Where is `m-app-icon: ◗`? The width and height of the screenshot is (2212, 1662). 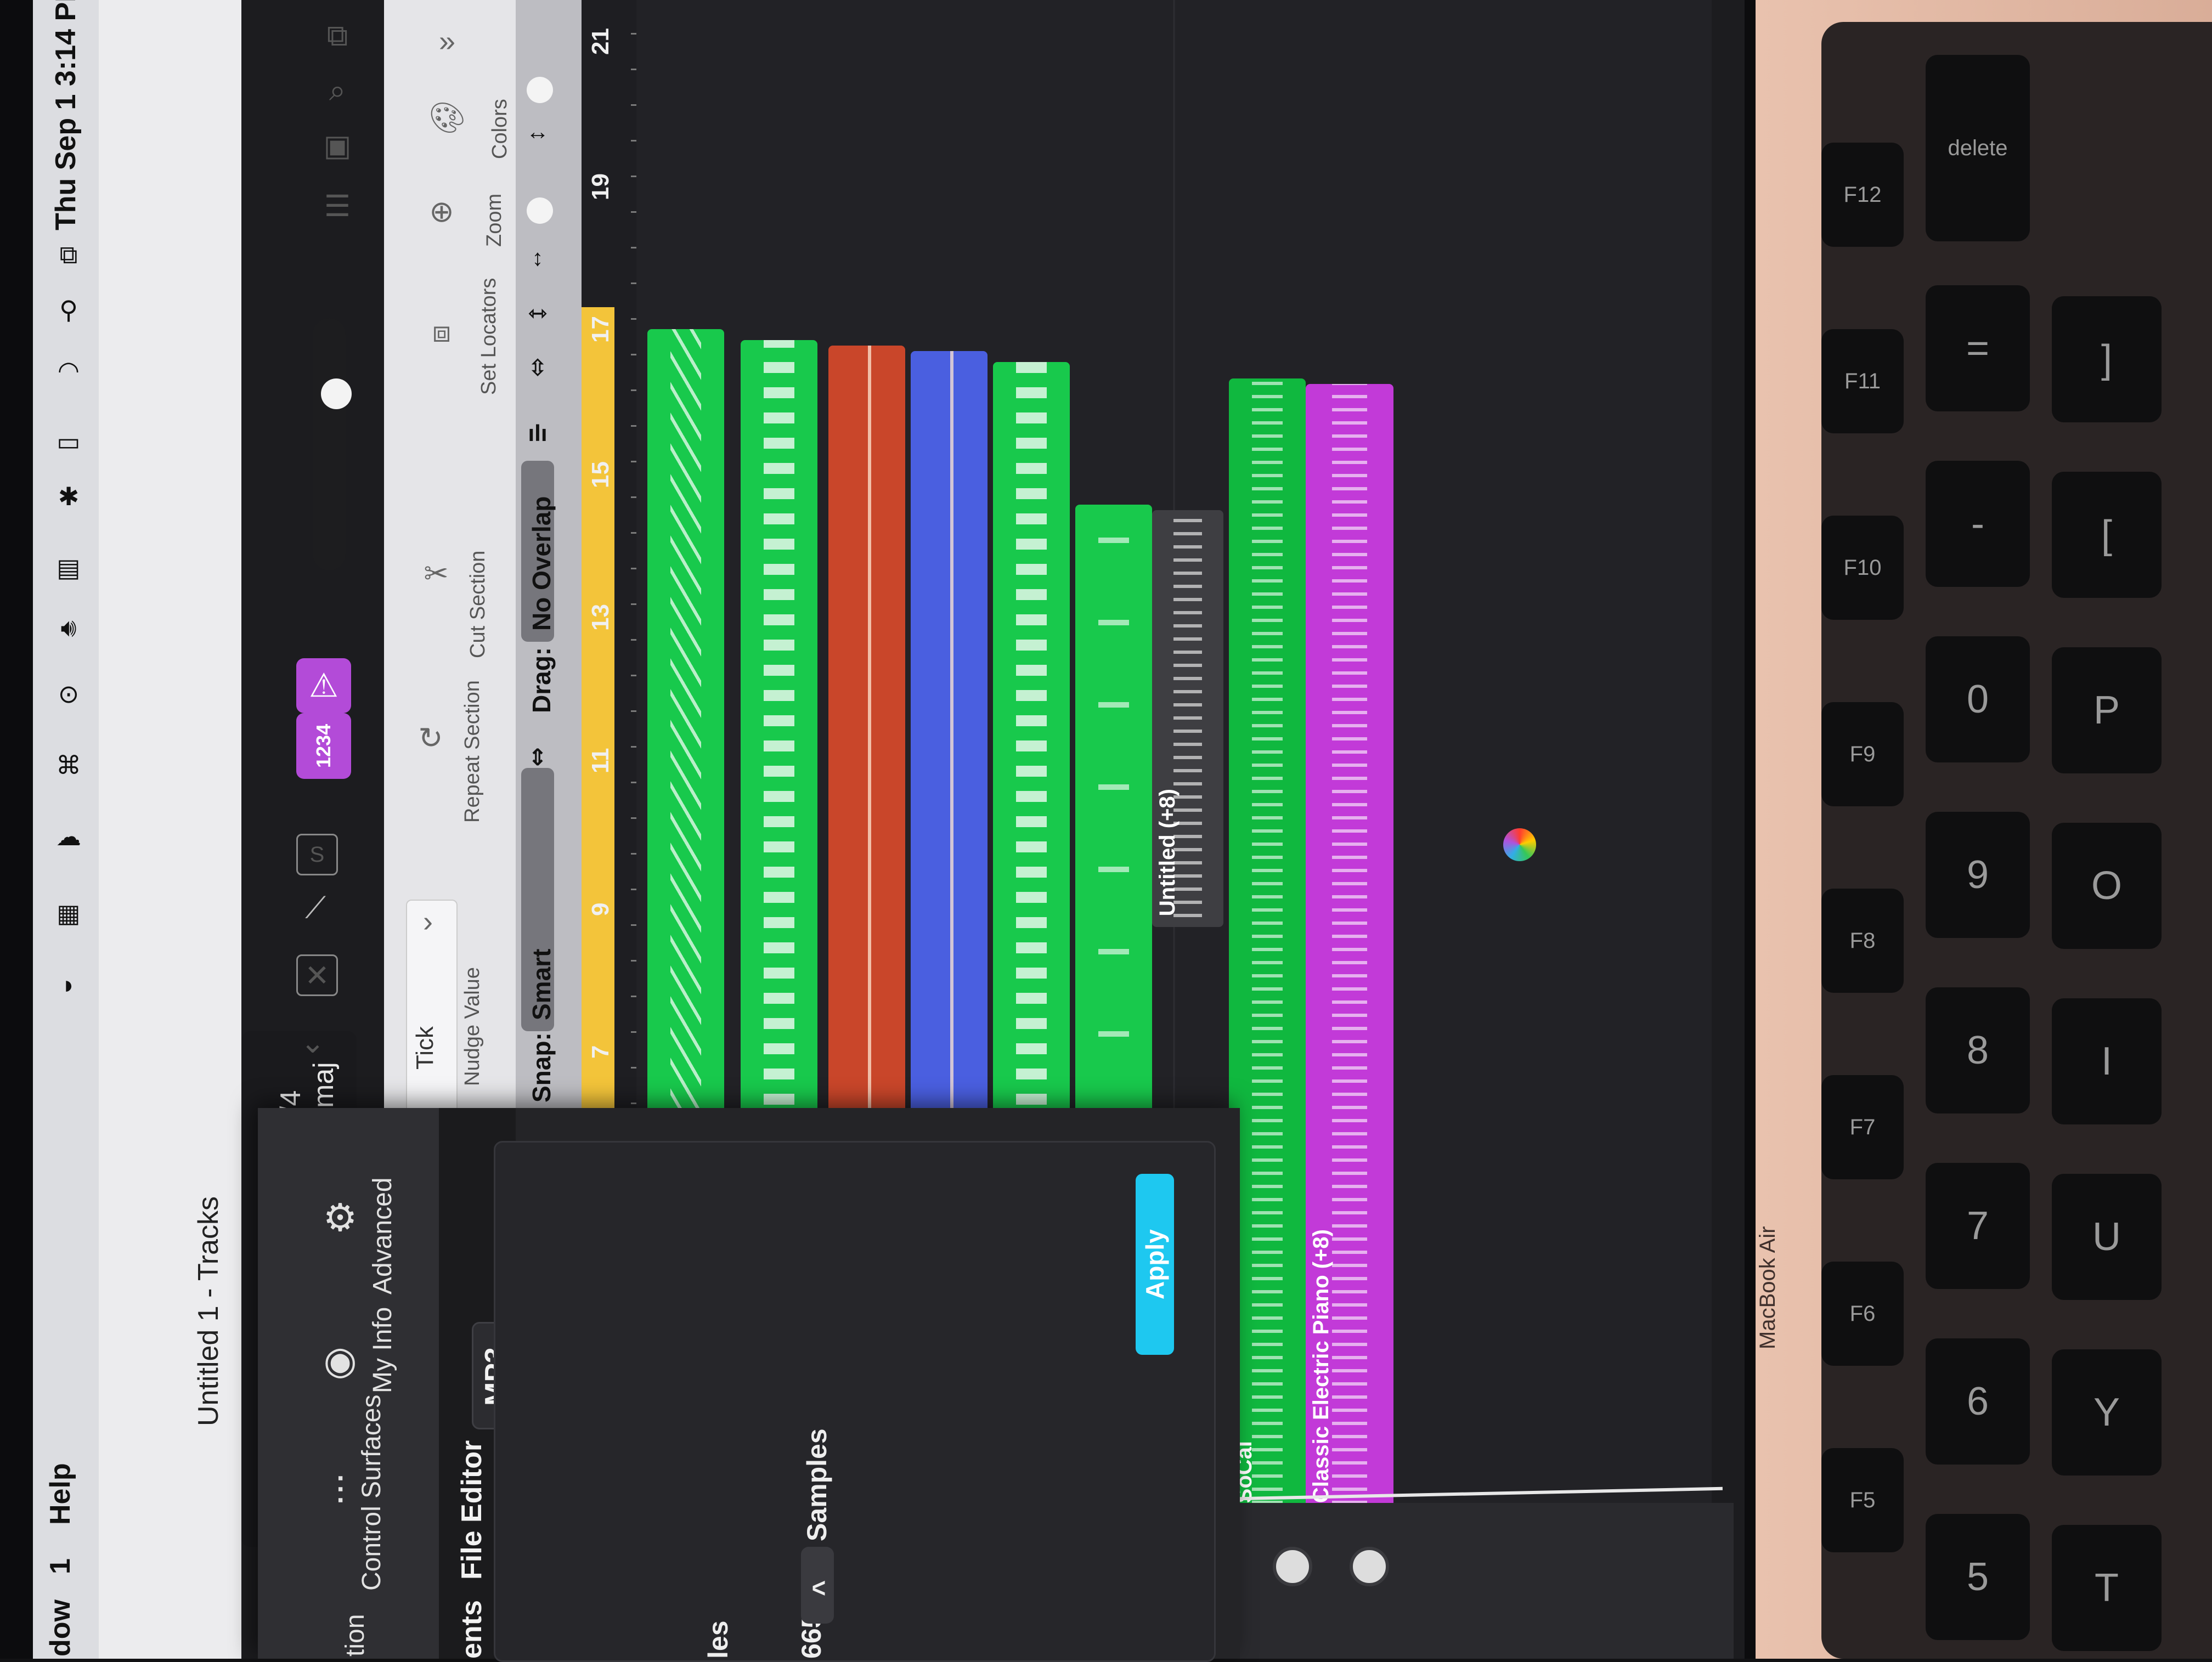
m-app-icon: ◗ is located at coordinates (68, 985).